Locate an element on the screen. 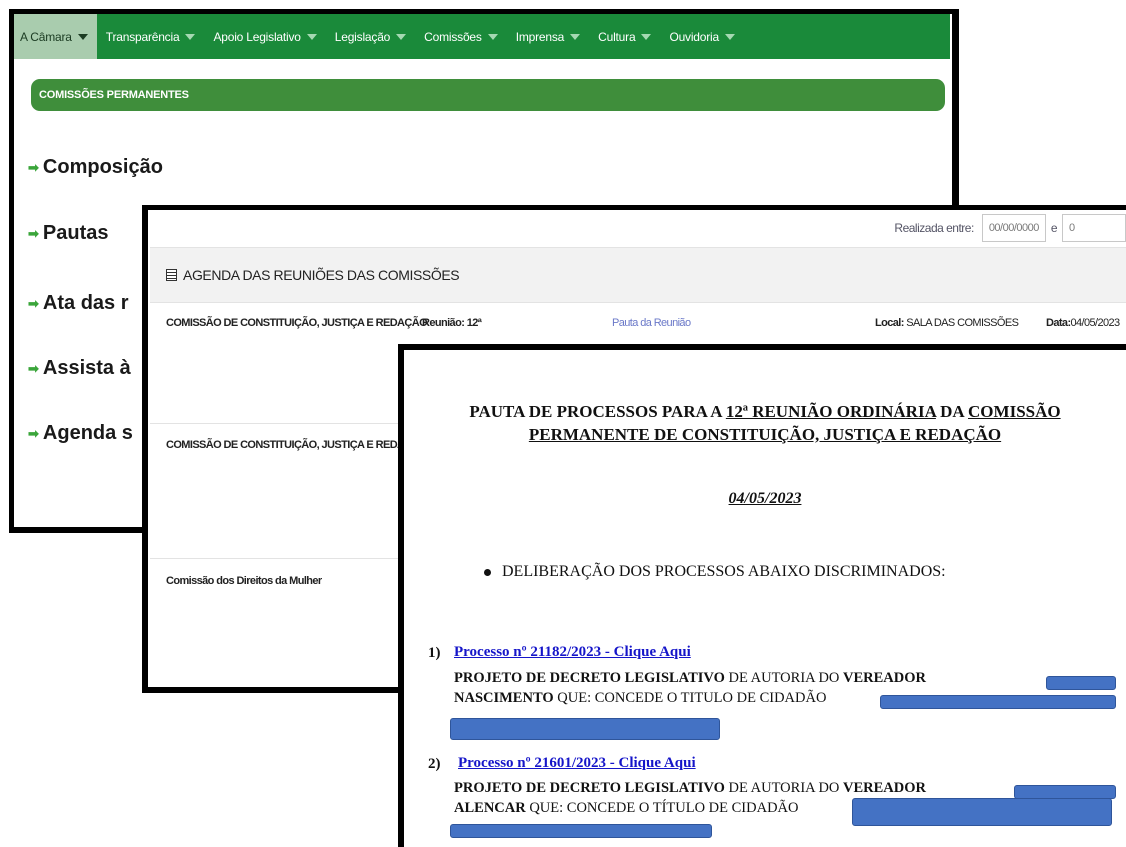  nav-label: A Câmara is located at coordinates (46, 36).